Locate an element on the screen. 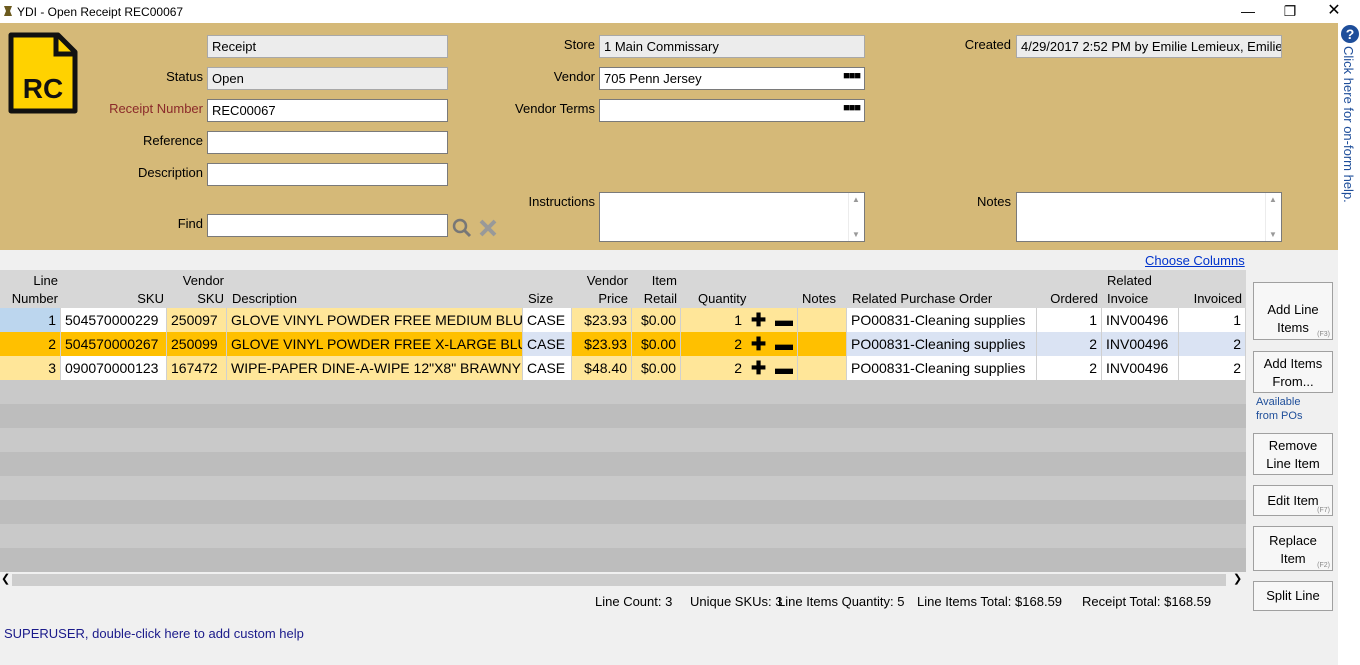 The width and height of the screenshot is (1360, 665). form-icon-text: RC is located at coordinates (43, 88).